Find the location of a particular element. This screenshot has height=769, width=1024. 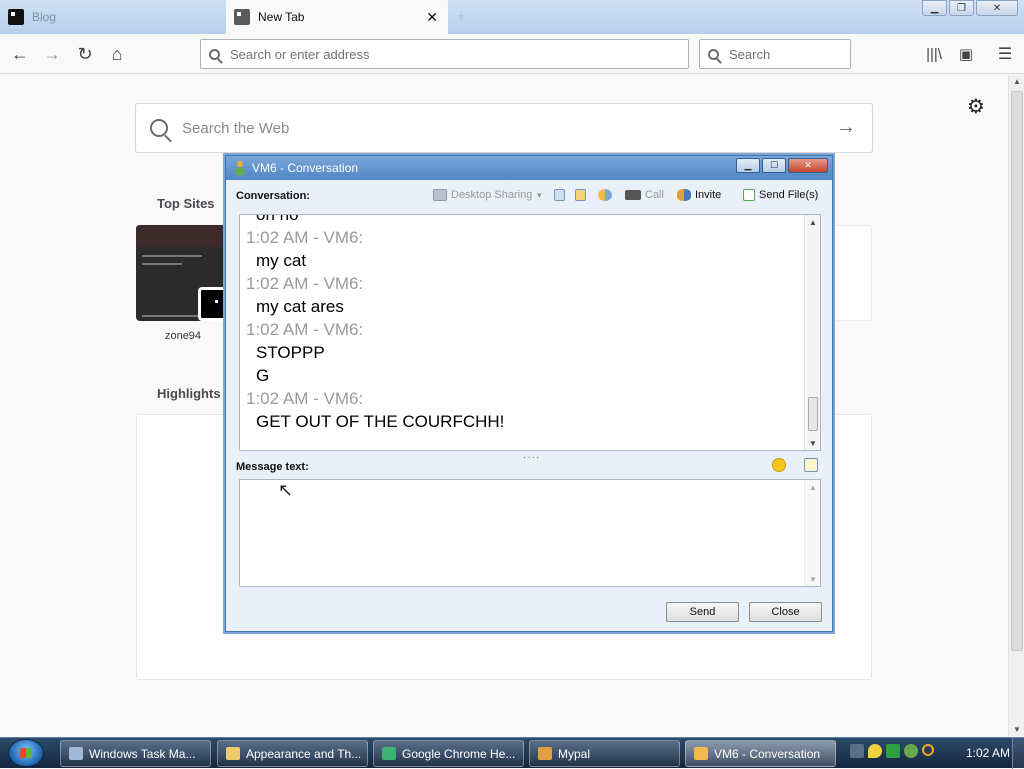

search-go-arrow-icon: → is located at coordinates (846, 127).